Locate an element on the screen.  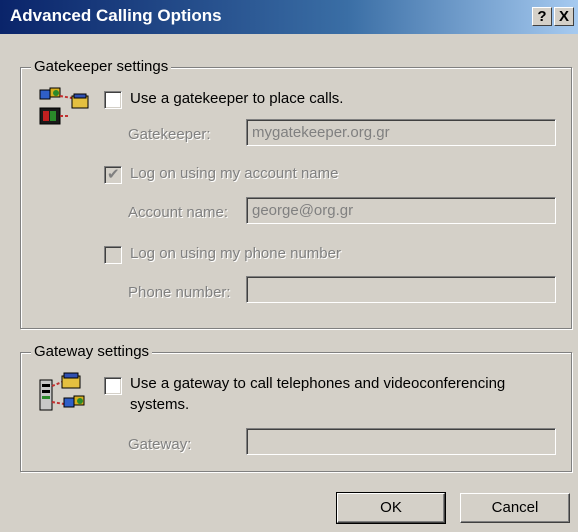
gateway-label: Gateway: is located at coordinates (160, 444).